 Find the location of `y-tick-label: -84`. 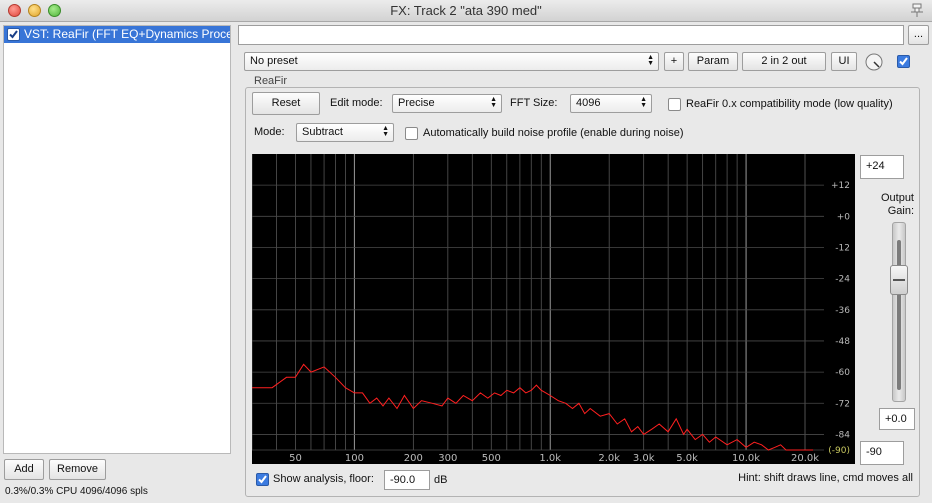

y-tick-label: -84 is located at coordinates (842, 435).